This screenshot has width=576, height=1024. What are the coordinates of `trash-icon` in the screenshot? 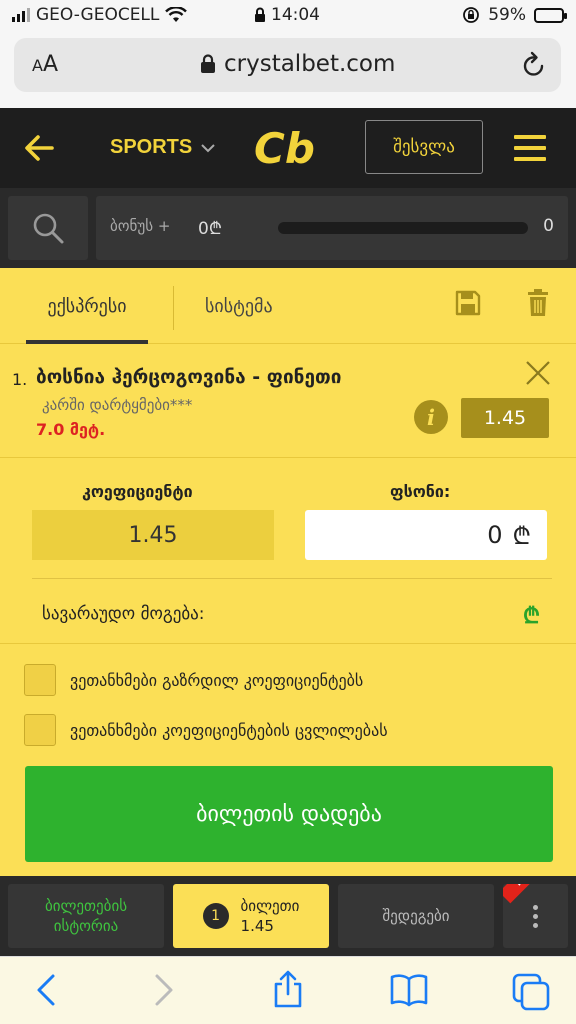 It's located at (538, 302).